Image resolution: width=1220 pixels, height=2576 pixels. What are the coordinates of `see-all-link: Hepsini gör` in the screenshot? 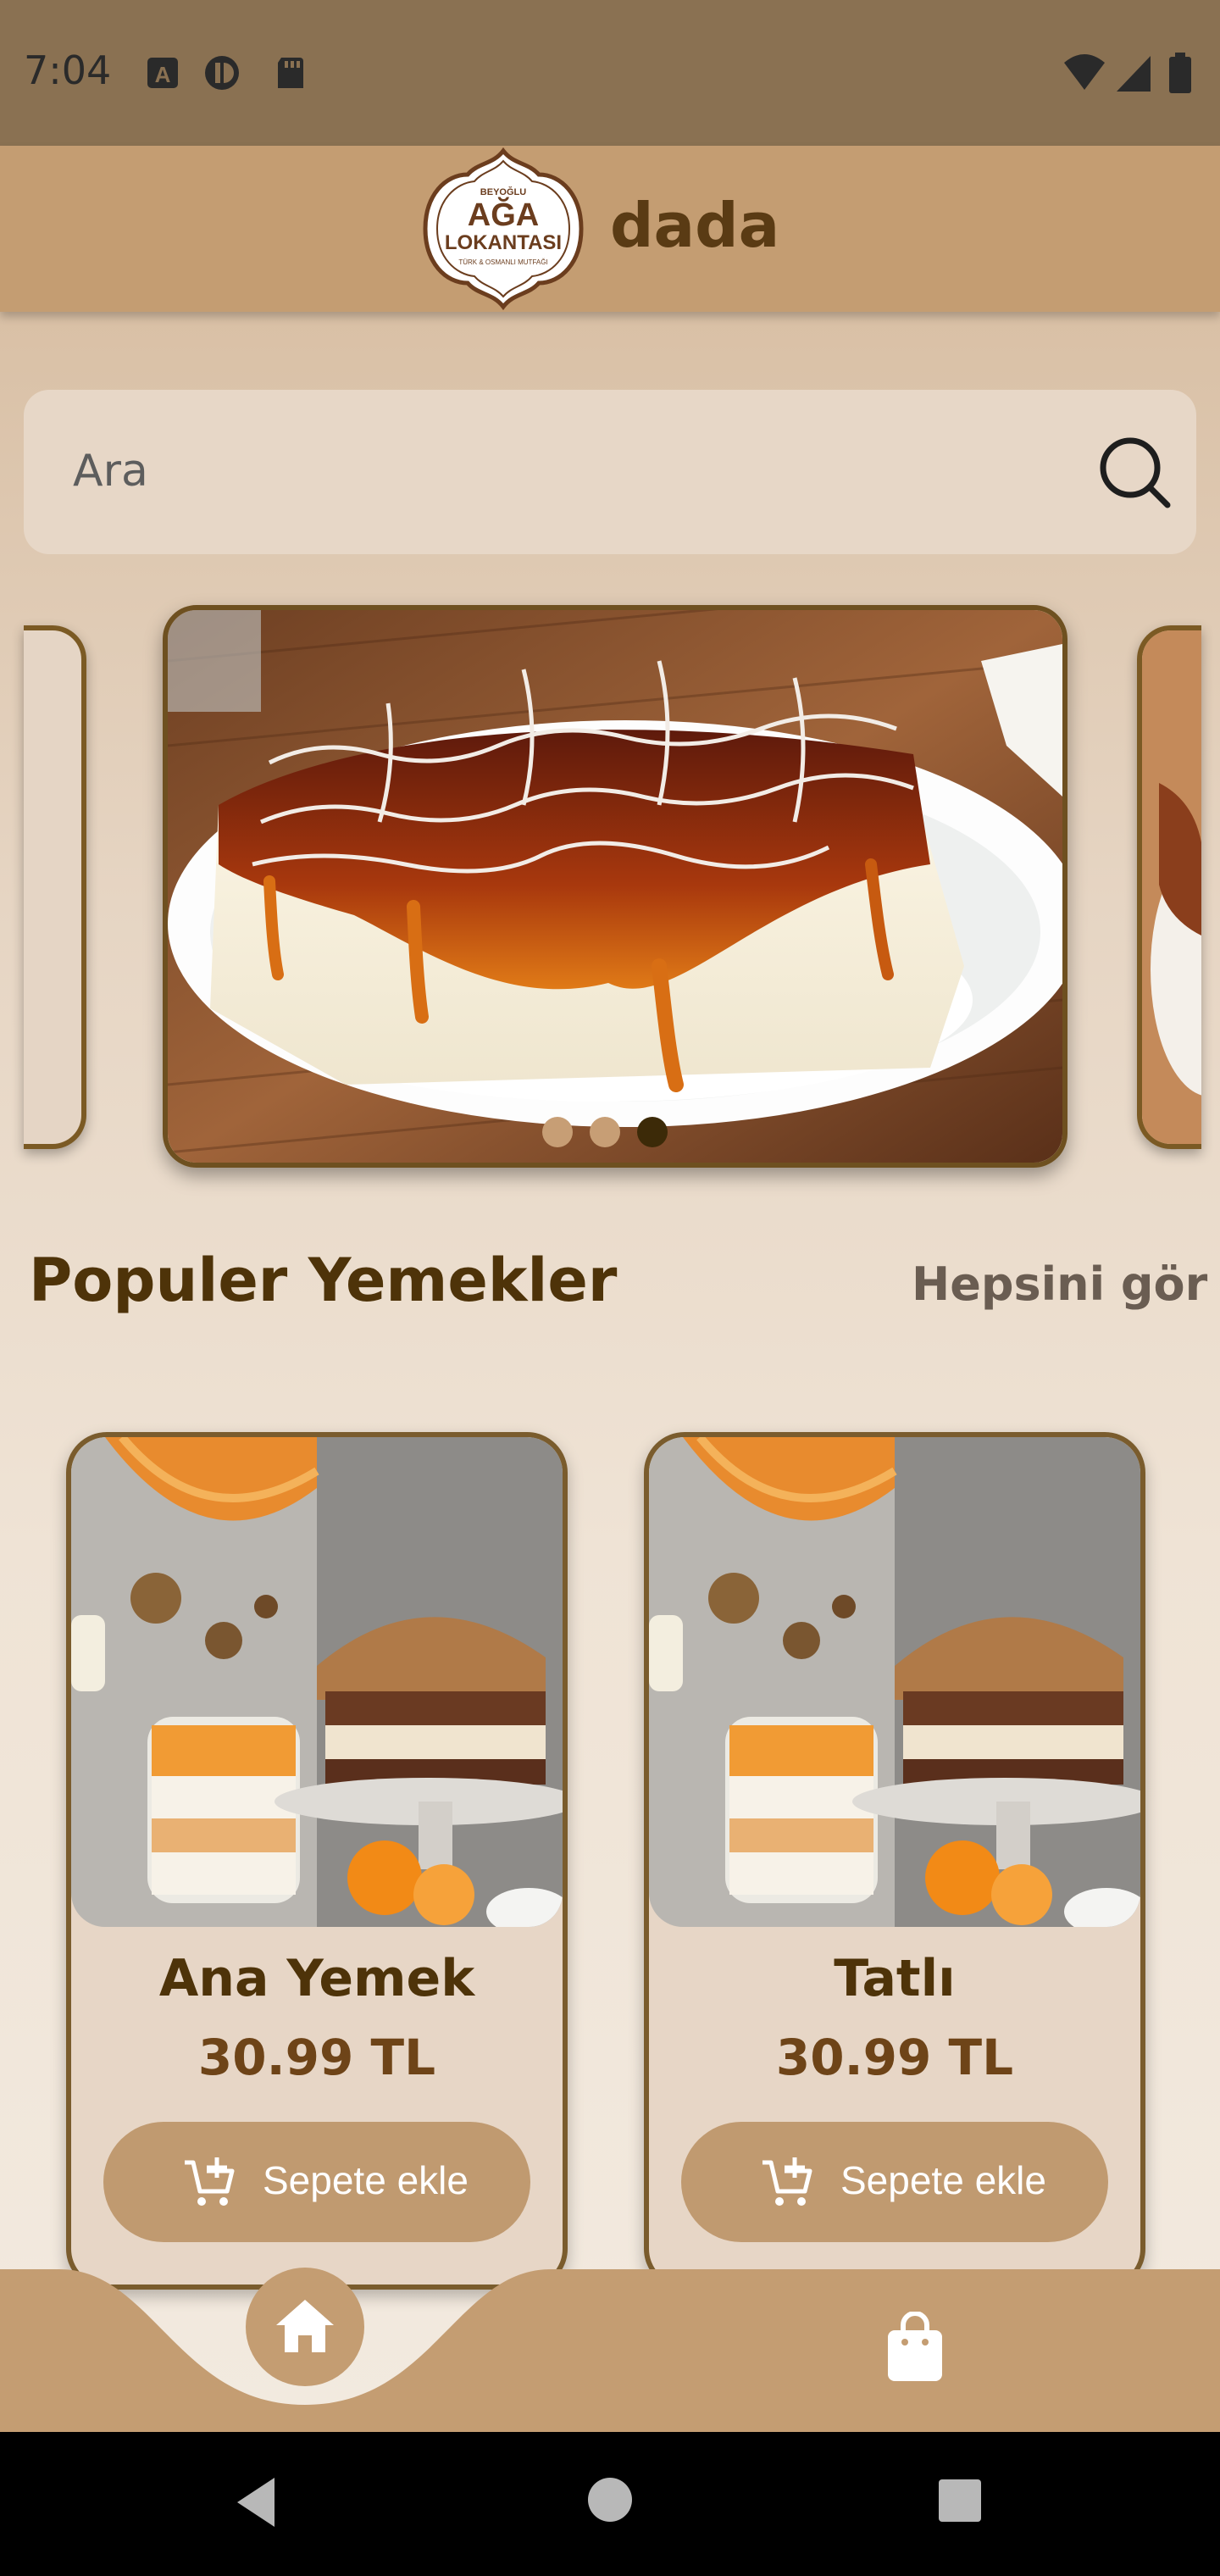 It's located at (1059, 1284).